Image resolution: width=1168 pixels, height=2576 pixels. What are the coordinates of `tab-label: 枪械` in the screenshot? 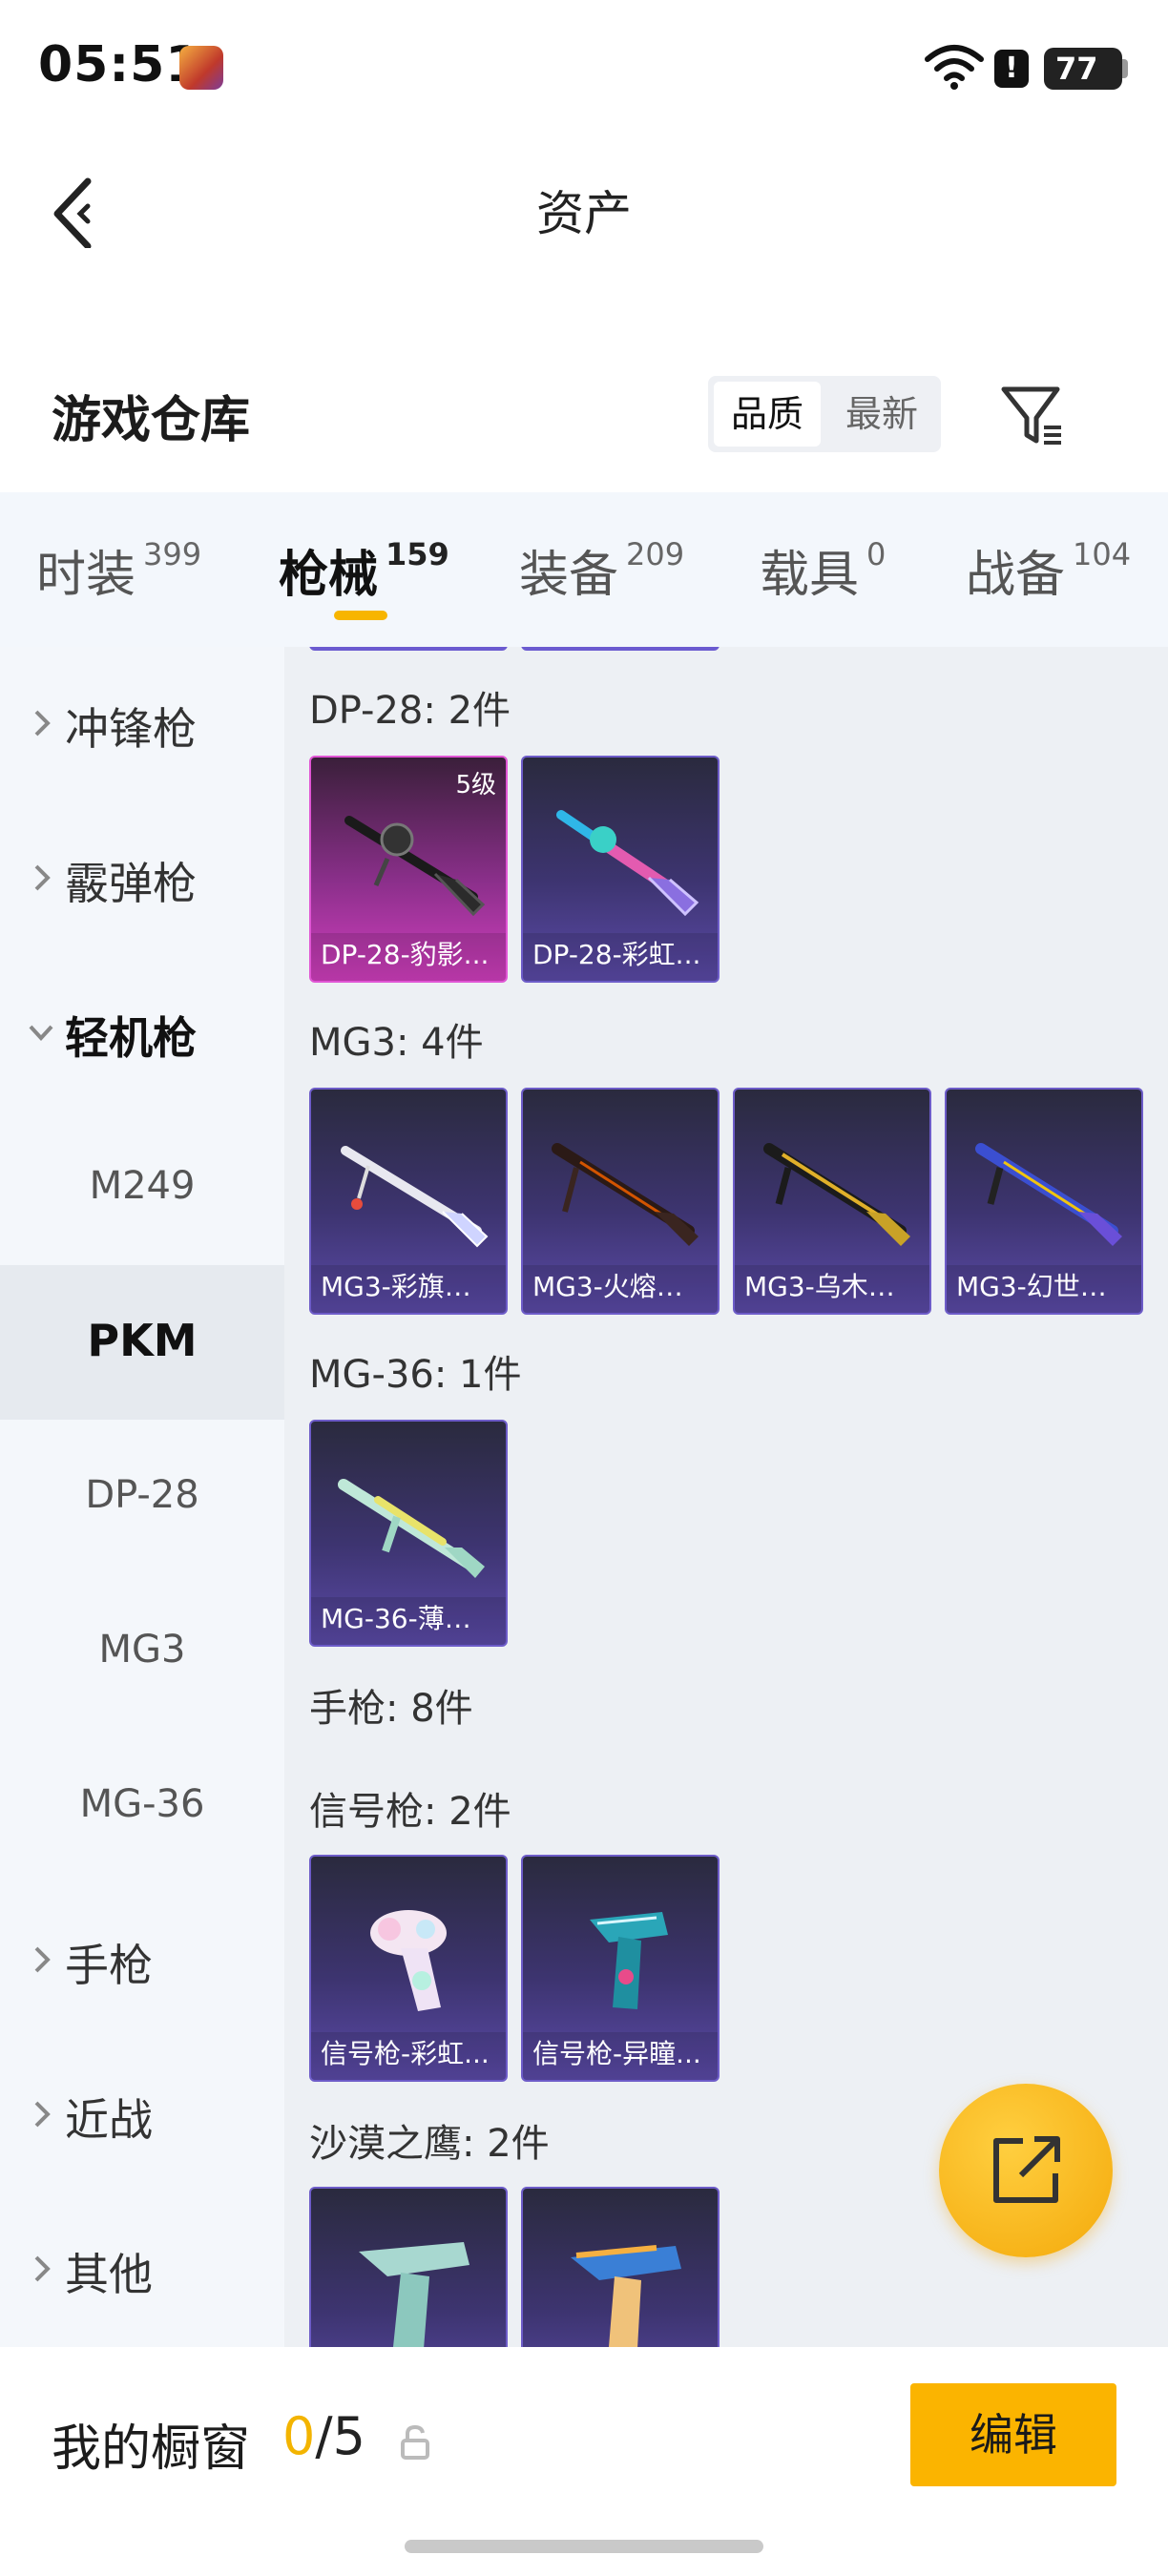 It's located at (329, 575).